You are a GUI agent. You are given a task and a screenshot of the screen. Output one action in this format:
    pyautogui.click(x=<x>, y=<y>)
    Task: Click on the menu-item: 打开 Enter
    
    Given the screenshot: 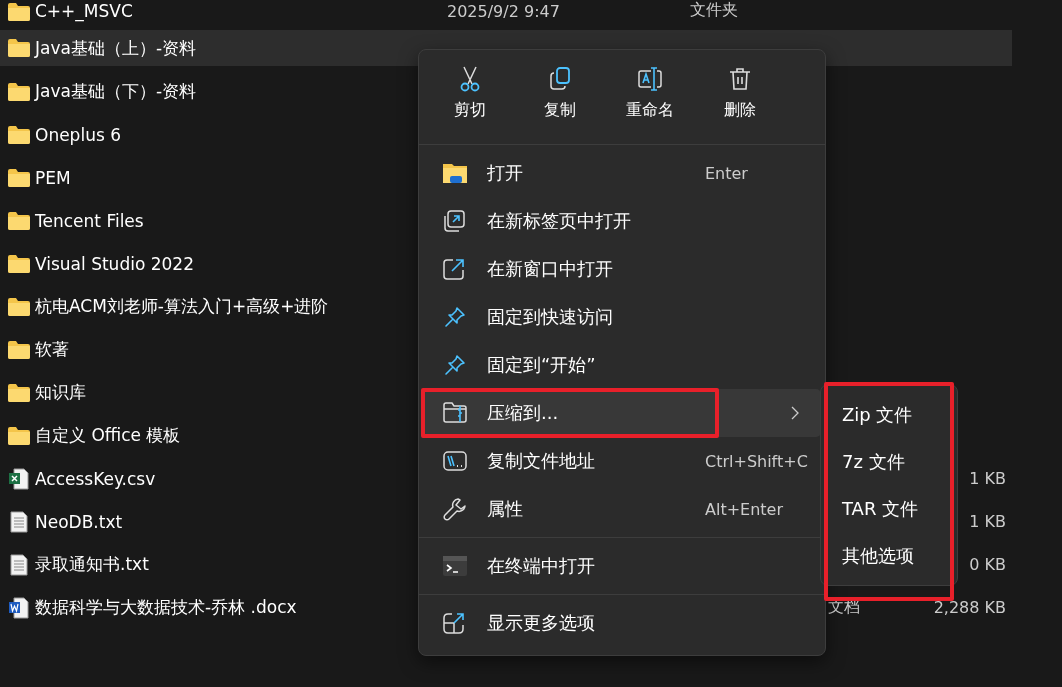 What is the action you would take?
    pyautogui.click(x=622, y=173)
    